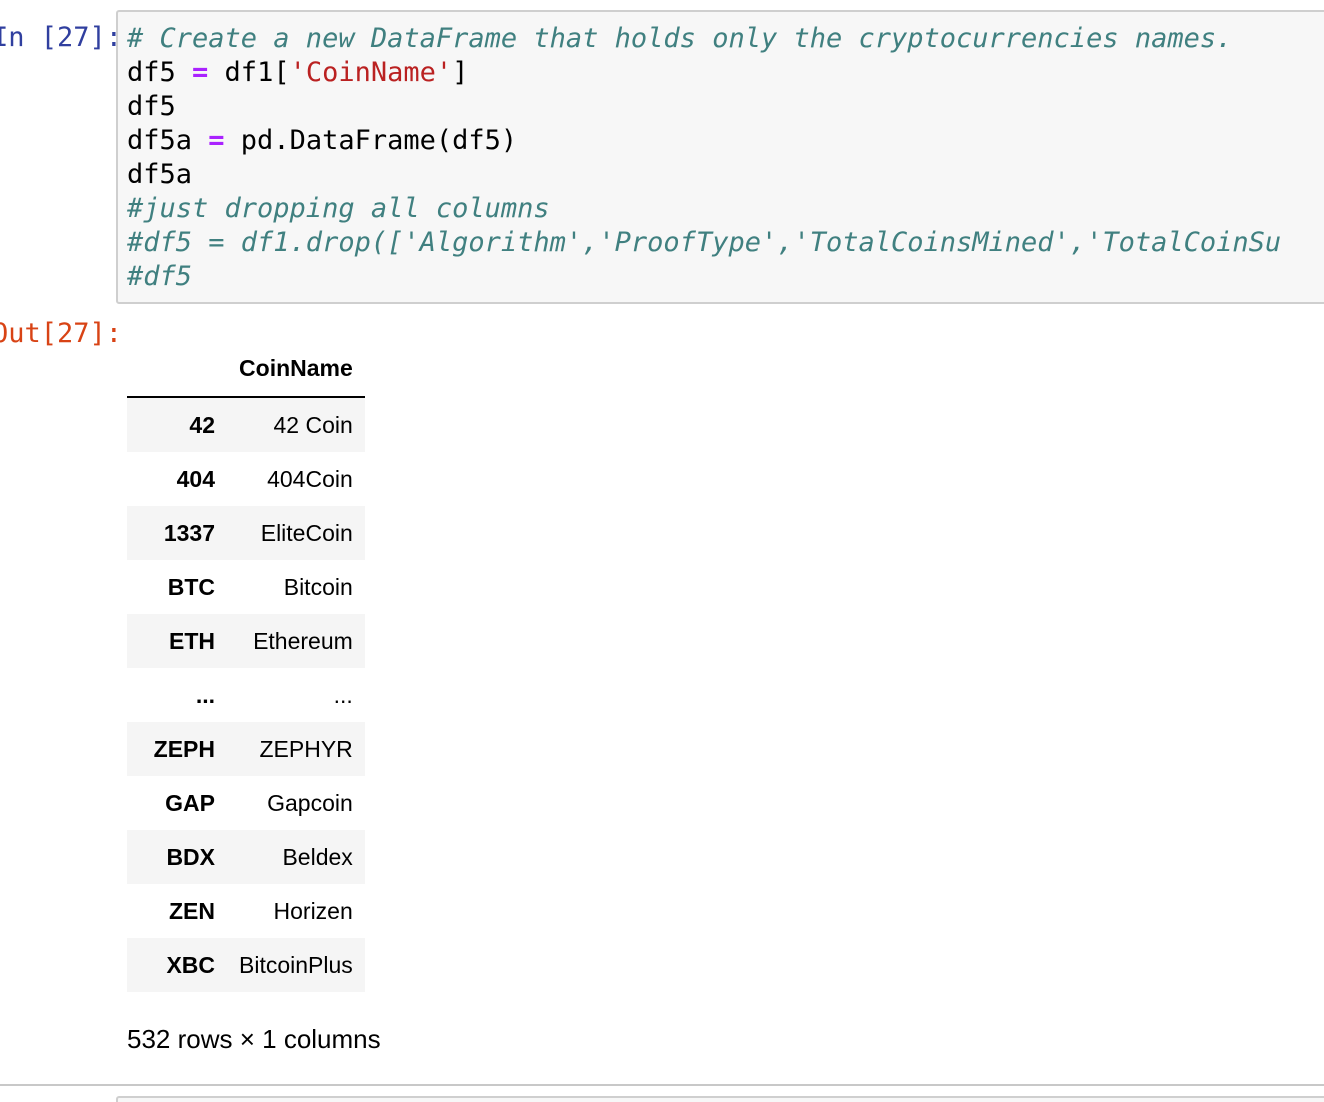 The height and width of the screenshot is (1102, 1324). Describe the element at coordinates (704, 141) in the screenshot. I see `code-line: df5a = pd.DataFrame(df5)` at that location.